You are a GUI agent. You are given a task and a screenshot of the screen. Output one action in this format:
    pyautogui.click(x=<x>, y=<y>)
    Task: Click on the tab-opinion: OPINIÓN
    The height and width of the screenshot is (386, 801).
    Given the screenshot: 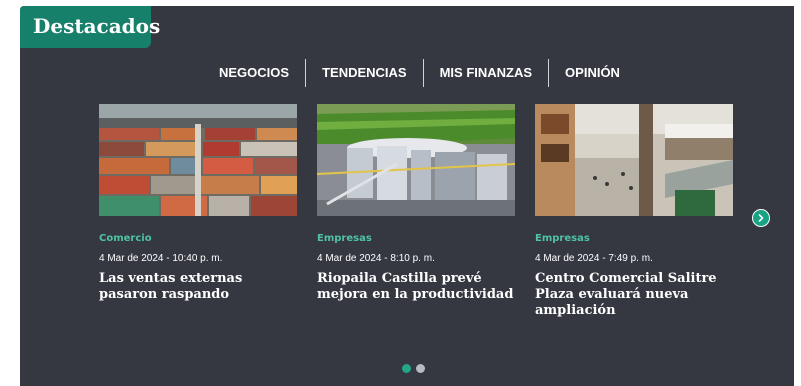 What is the action you would take?
    pyautogui.click(x=592, y=73)
    